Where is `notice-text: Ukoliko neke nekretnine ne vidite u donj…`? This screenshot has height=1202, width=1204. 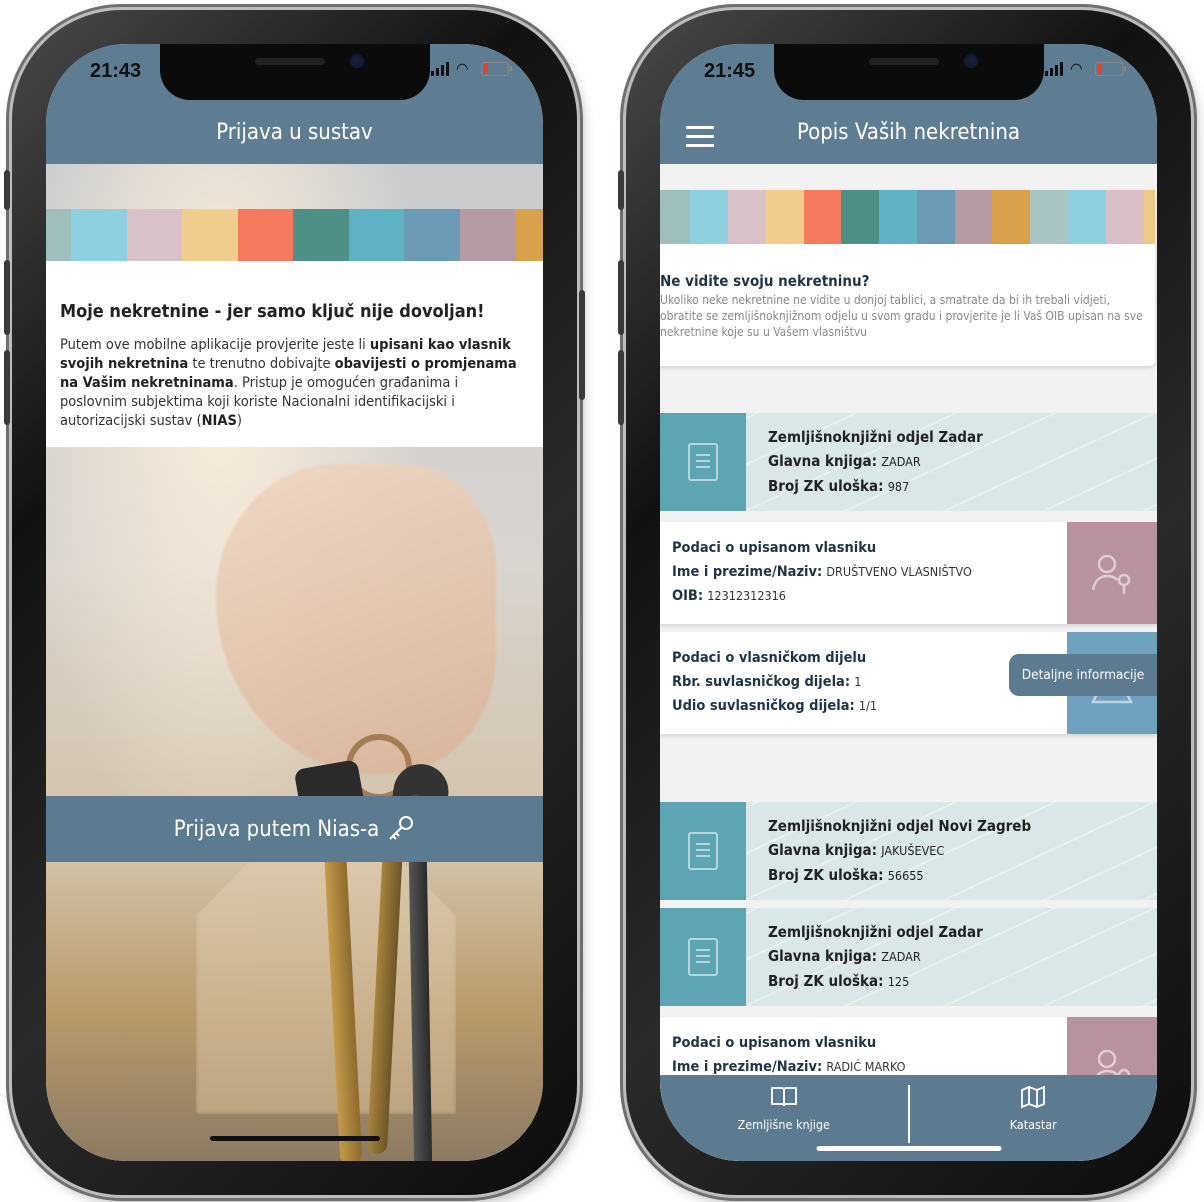 notice-text: Ukoliko neke nekretnine ne vidite u donj… is located at coordinates (901, 316).